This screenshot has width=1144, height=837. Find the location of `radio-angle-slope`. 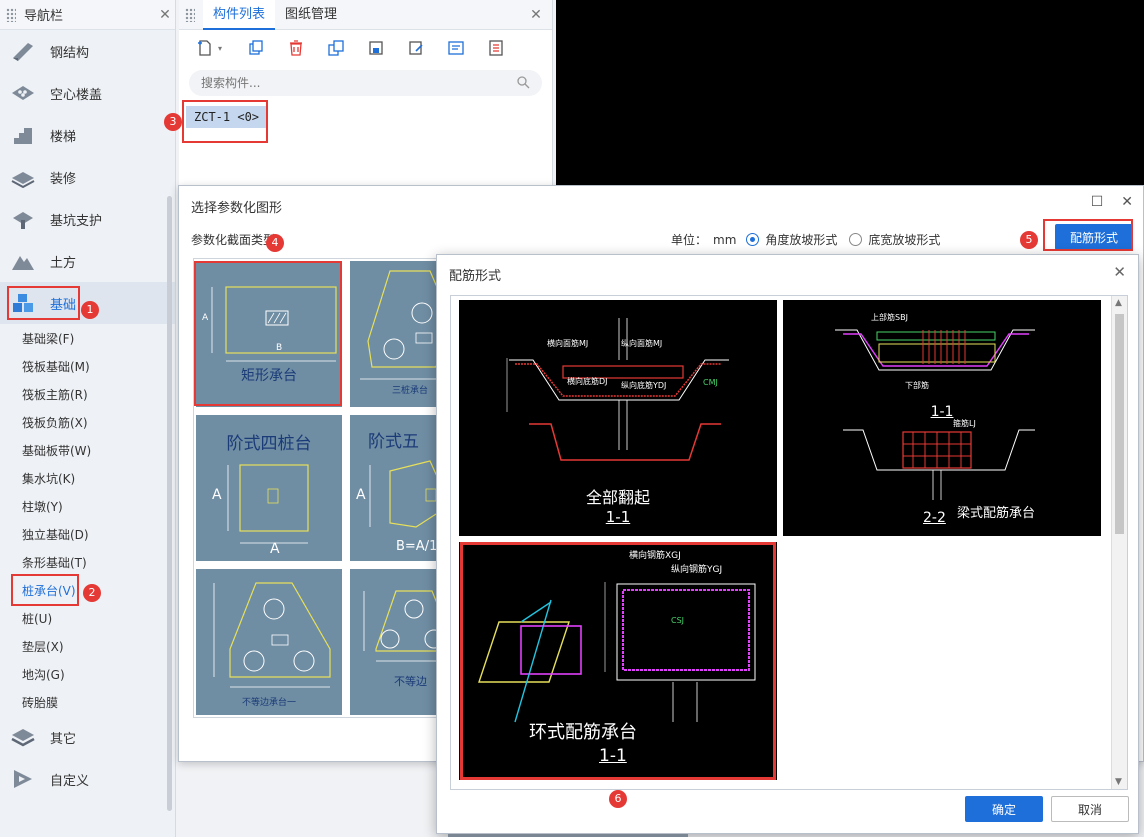

radio-angle-slope is located at coordinates (753, 239).